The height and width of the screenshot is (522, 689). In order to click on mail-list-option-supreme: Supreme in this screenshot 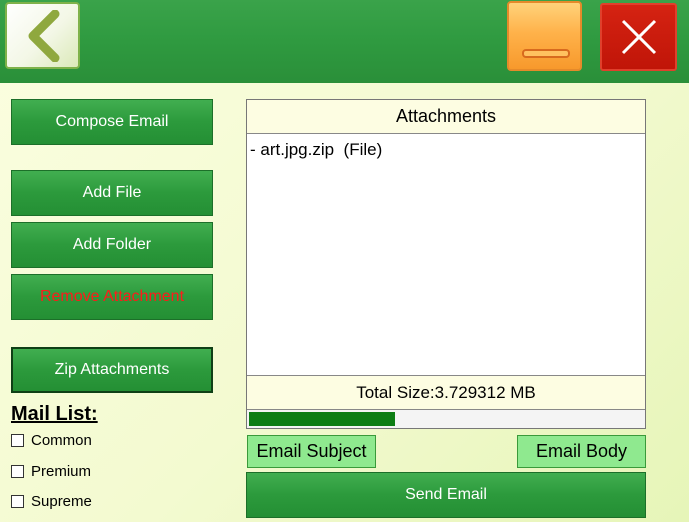, I will do `click(51, 501)`.